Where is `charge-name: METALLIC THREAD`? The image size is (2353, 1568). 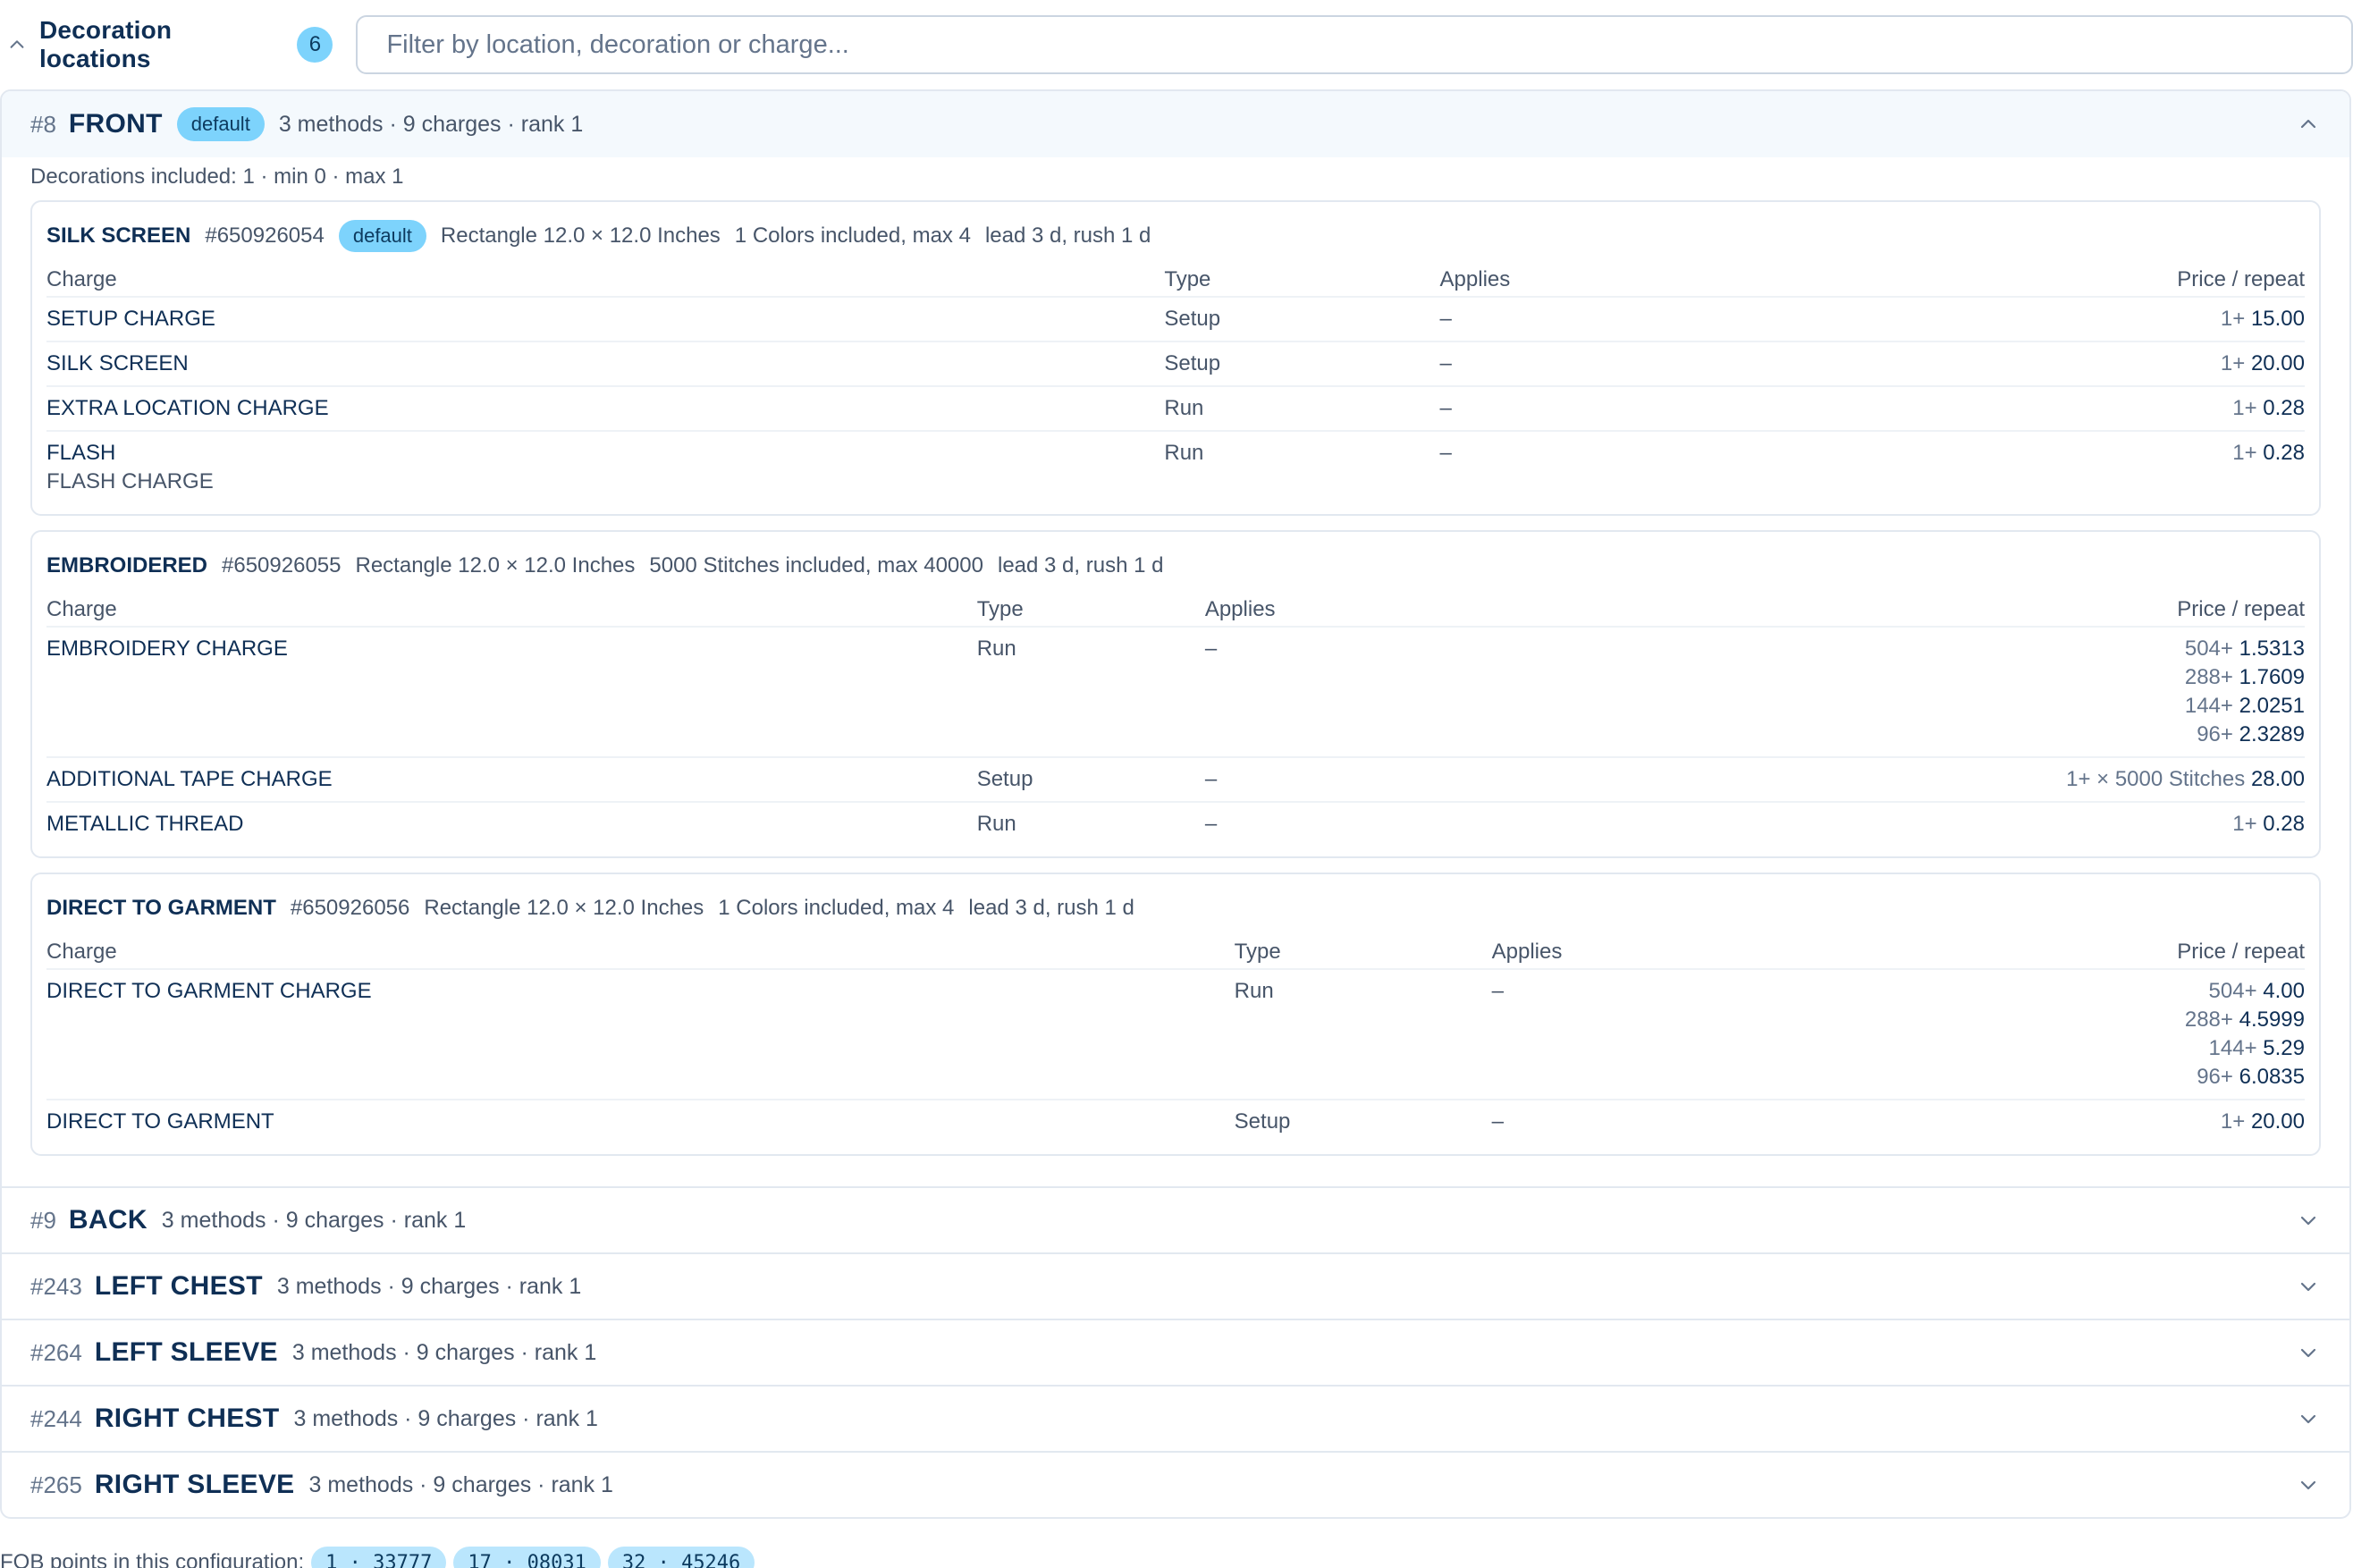
charge-name: METALLIC THREAD is located at coordinates (145, 824).